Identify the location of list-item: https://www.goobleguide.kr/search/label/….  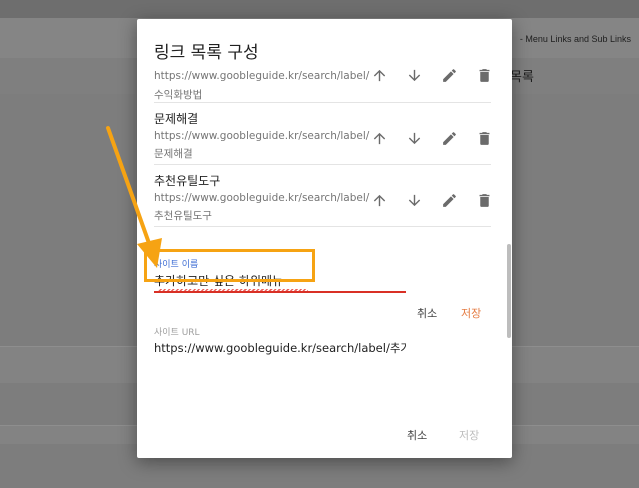
(322, 85).